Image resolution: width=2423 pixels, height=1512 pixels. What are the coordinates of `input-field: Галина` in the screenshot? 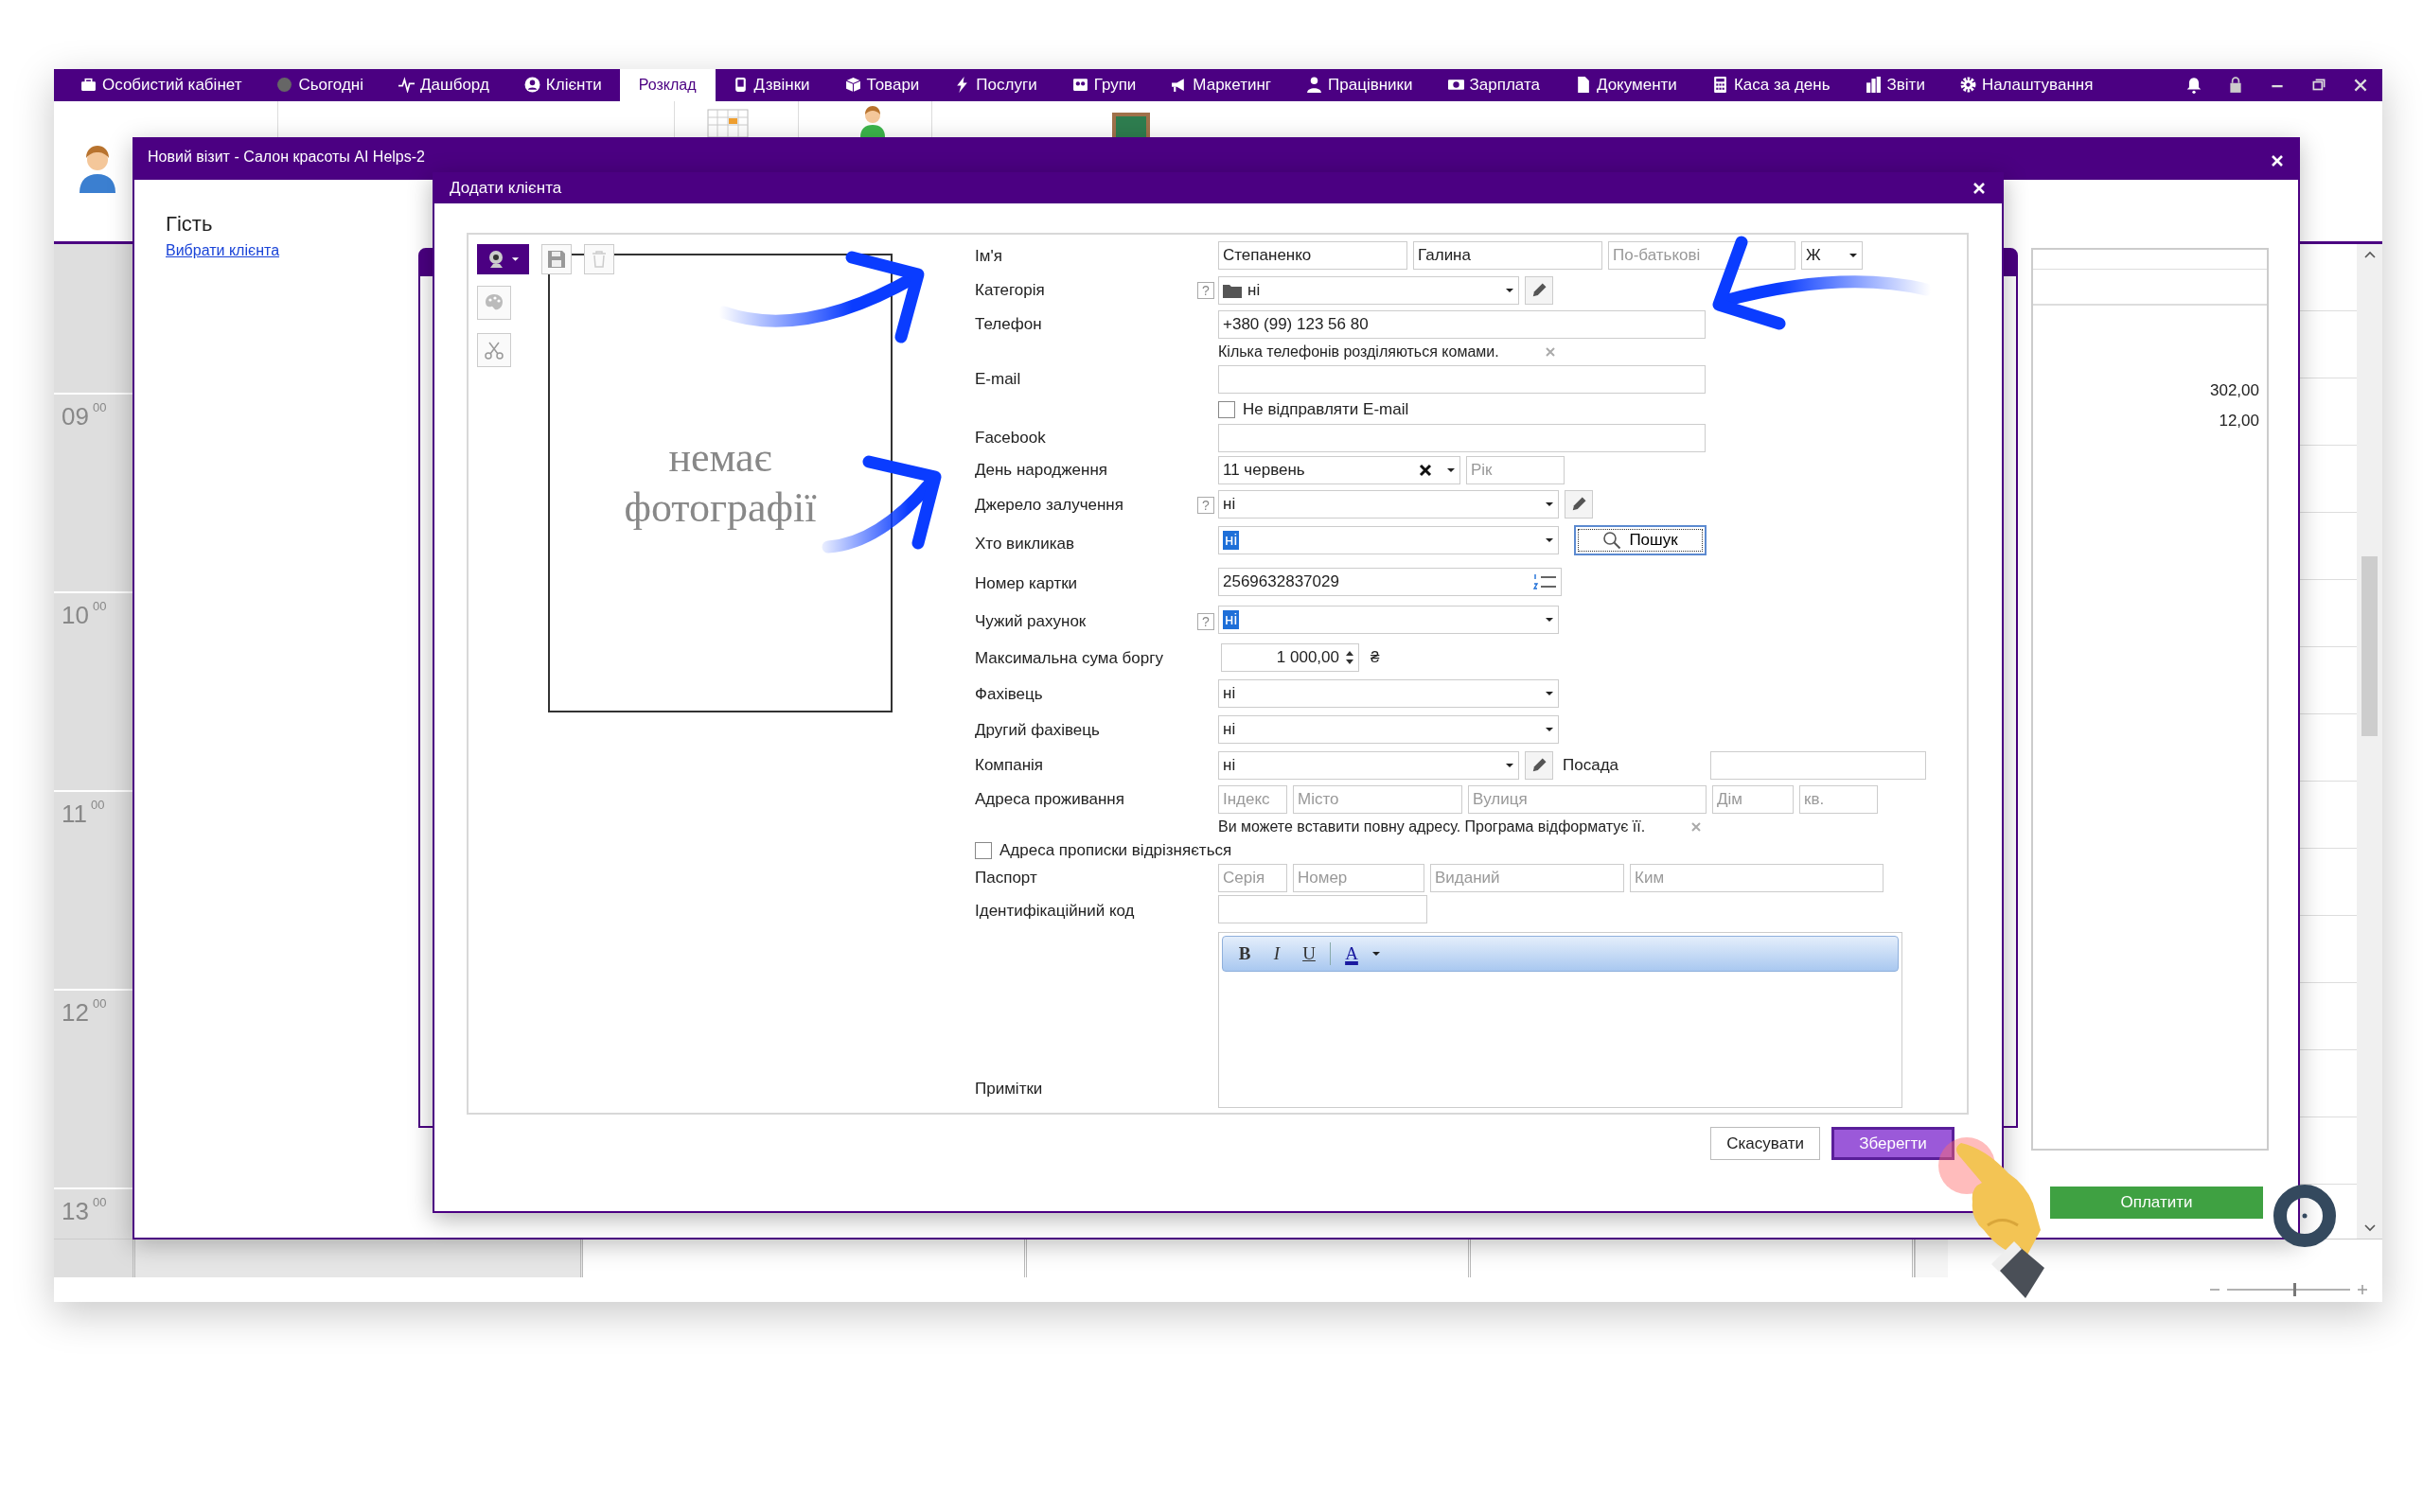 It's located at (1507, 256).